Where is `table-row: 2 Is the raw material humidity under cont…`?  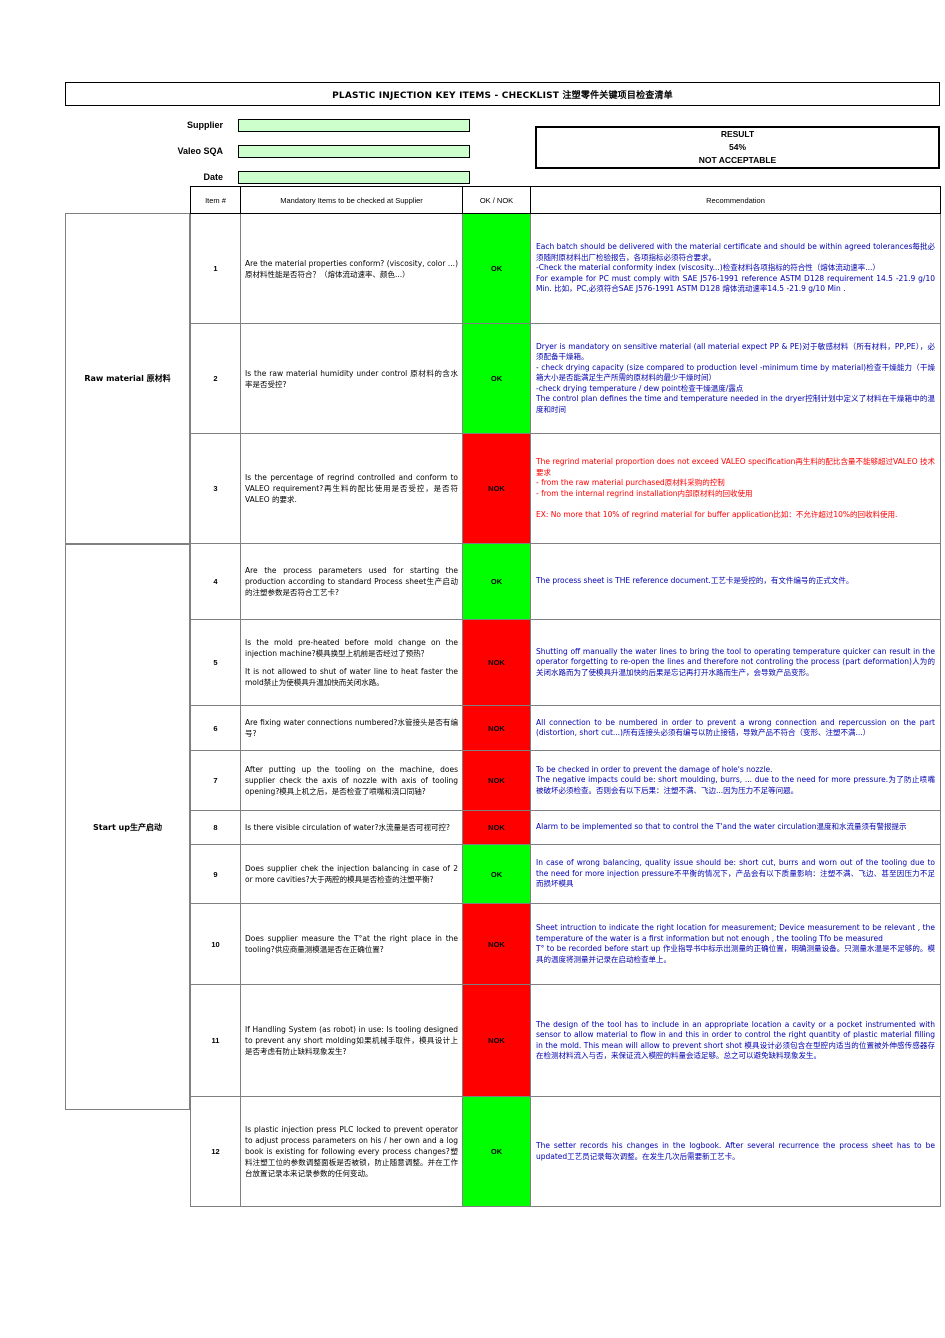
table-row: 2 Is the raw material humidity under cont… is located at coordinates (565, 378).